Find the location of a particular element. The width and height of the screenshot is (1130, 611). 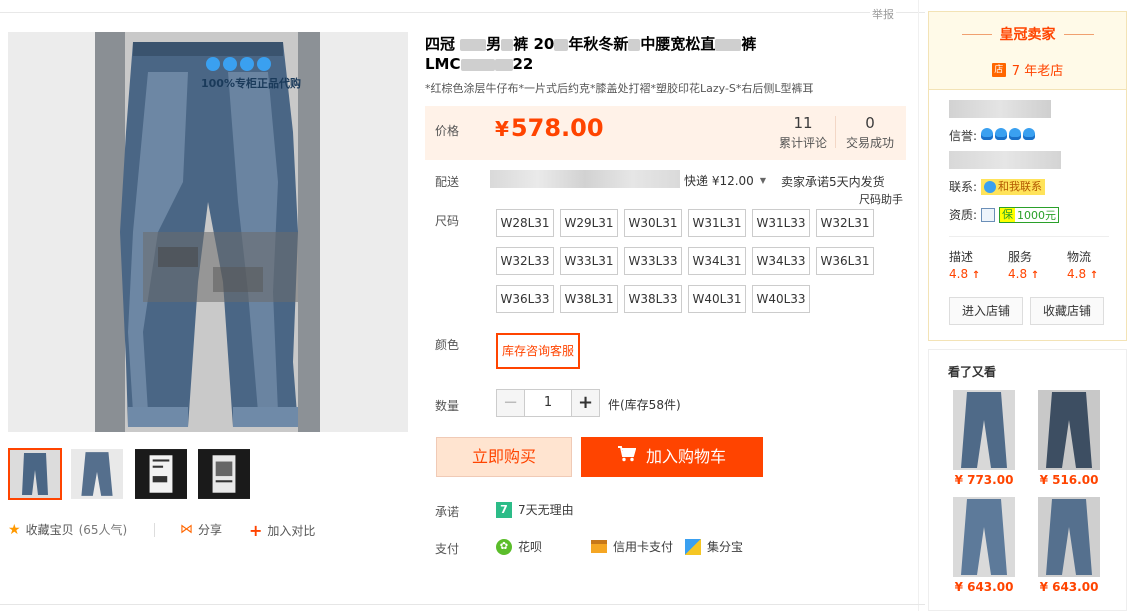

also-viewed-title: 看了又看 is located at coordinates (972, 372).